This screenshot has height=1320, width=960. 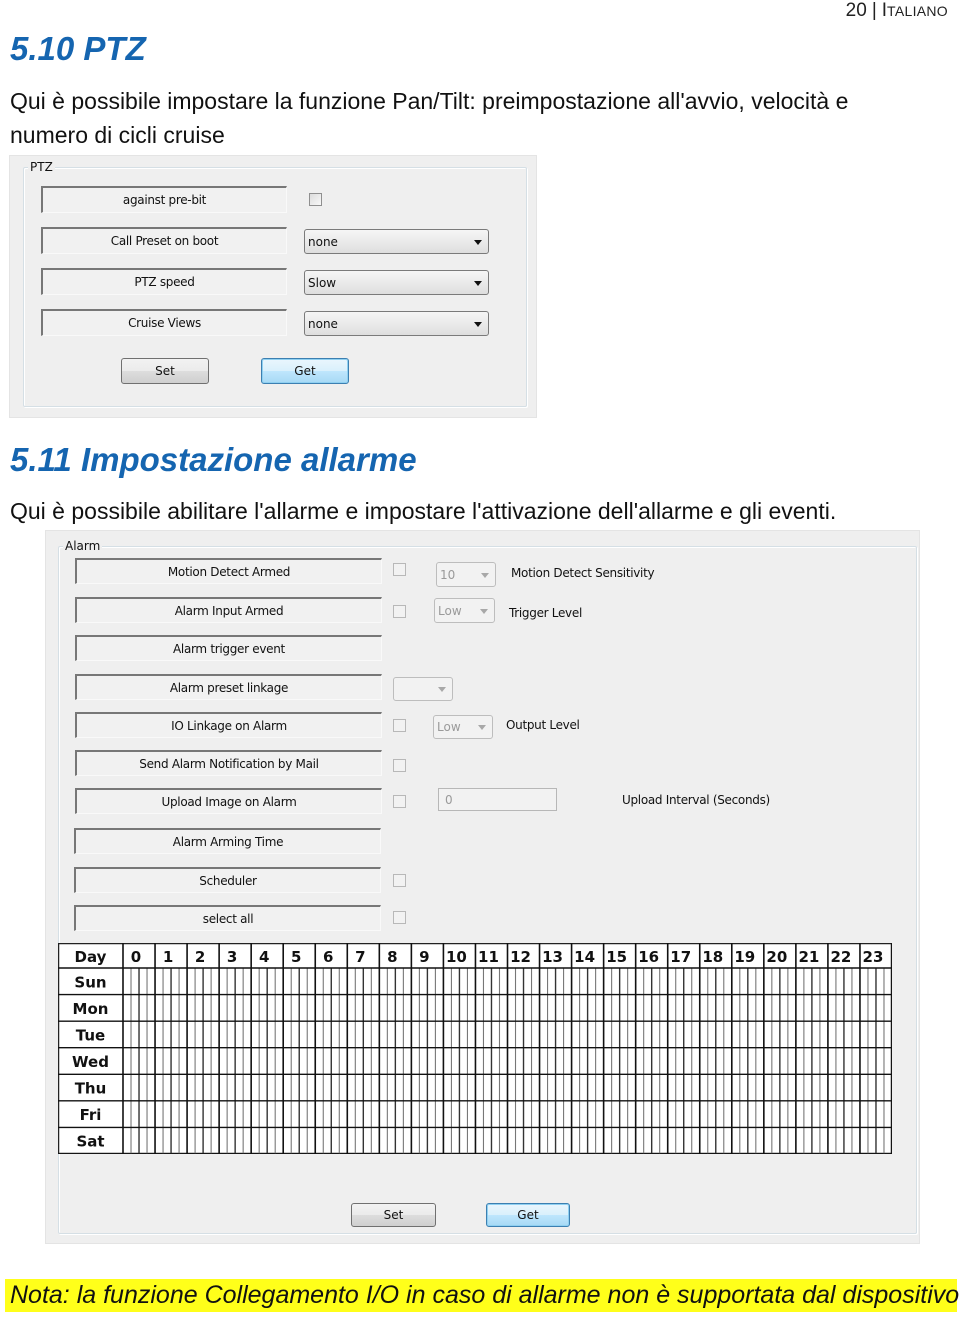 What do you see at coordinates (399, 611) in the screenshot?
I see `alarm-input-armed-checkbox` at bounding box center [399, 611].